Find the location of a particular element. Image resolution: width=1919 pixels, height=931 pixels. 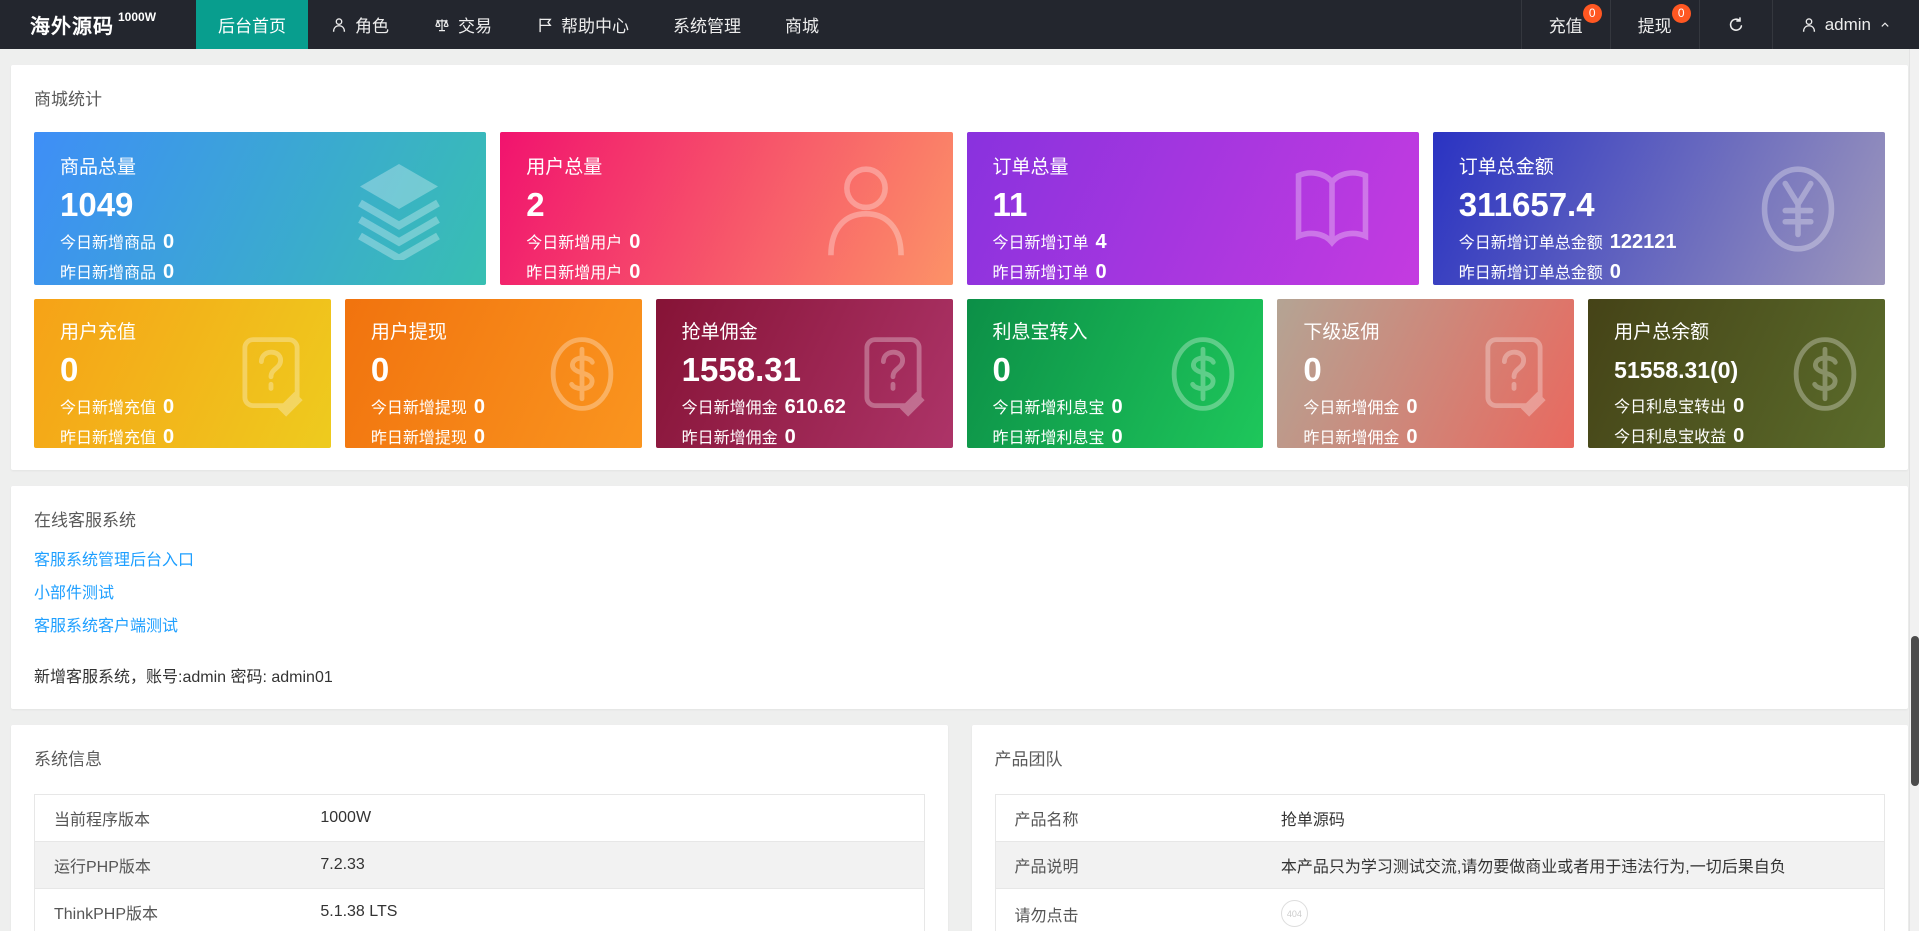

nav-item-3: 交易 is located at coordinates (462, 24).